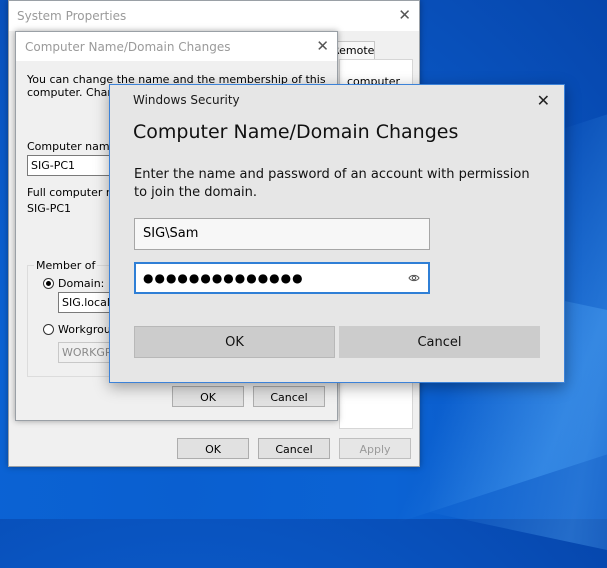  Describe the element at coordinates (439, 342) in the screenshot. I see `windows-security-cancel-button: Cancel` at that location.